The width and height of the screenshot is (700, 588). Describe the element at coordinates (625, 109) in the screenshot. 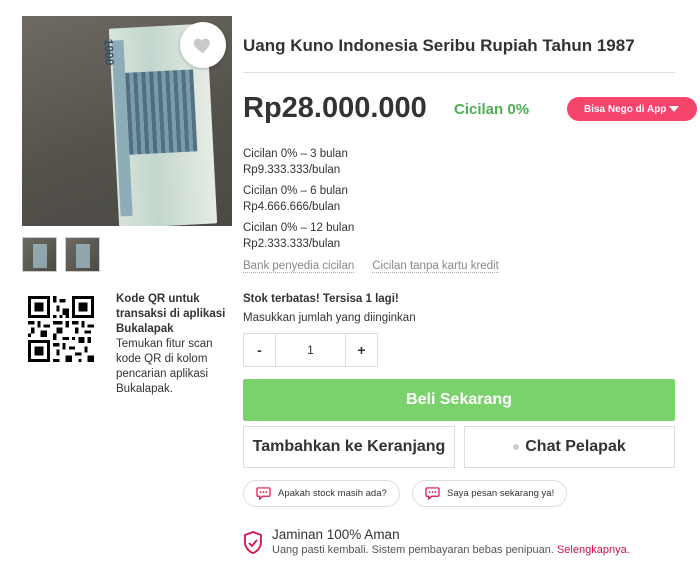

I see `nego-label: Bisa Nego di App` at that location.